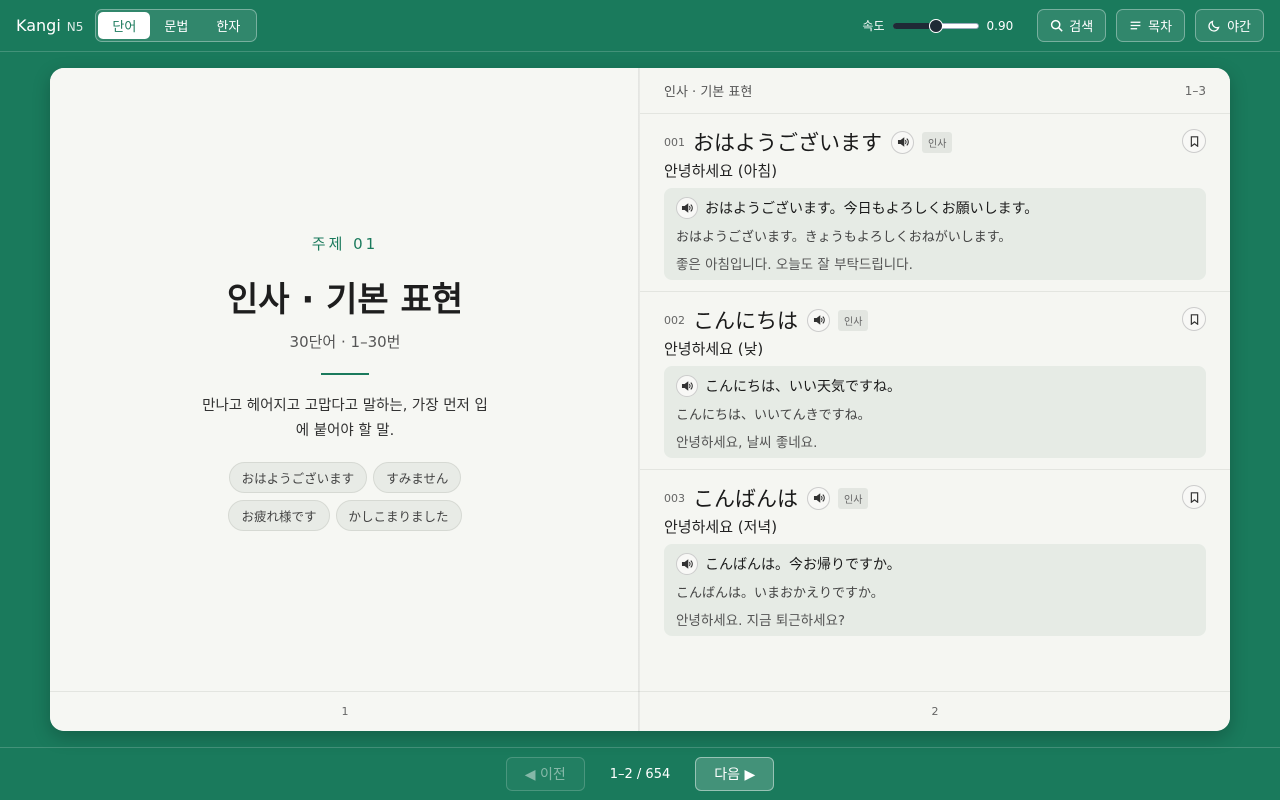 This screenshot has height=800, width=1280. I want to click on entry-meaning: 안녕하세요 (저녁), so click(721, 527).